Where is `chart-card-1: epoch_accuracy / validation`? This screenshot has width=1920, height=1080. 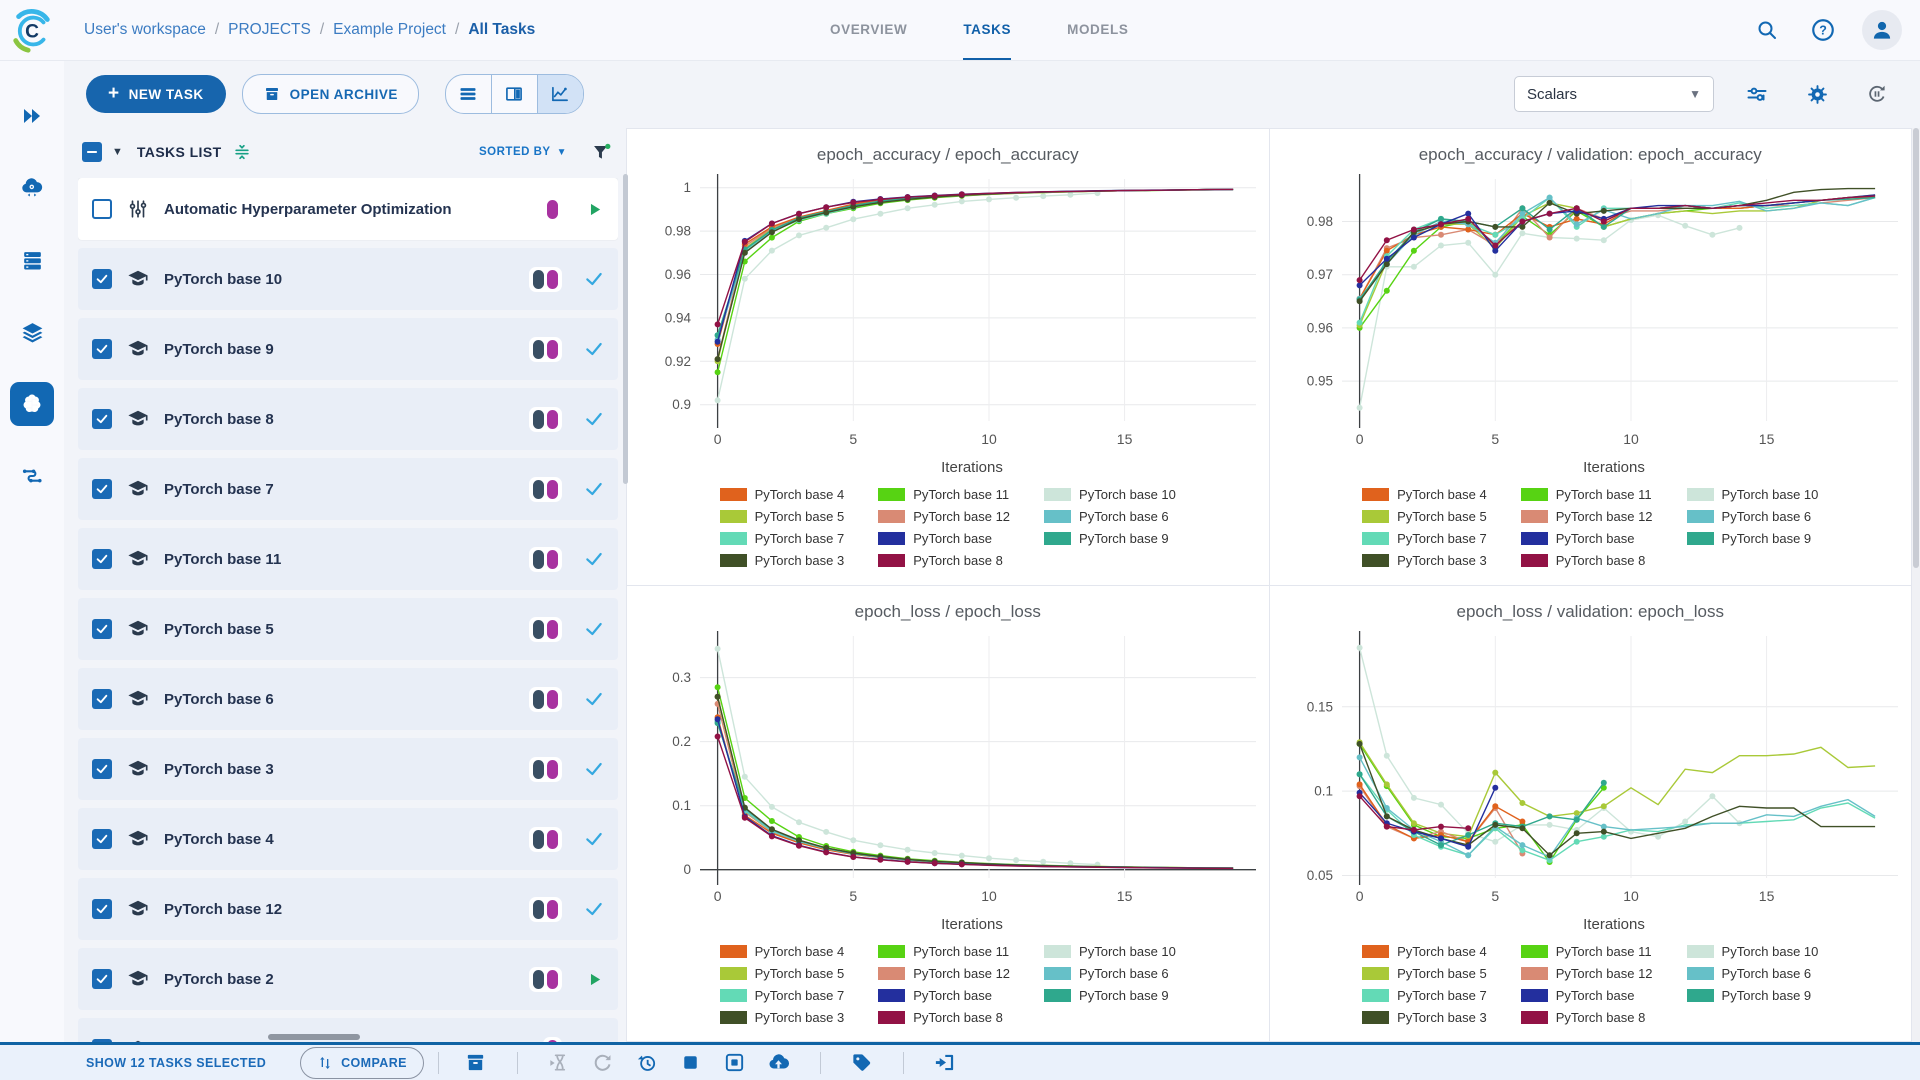
chart-card-1: epoch_accuracy / validation is located at coordinates (1590, 357).